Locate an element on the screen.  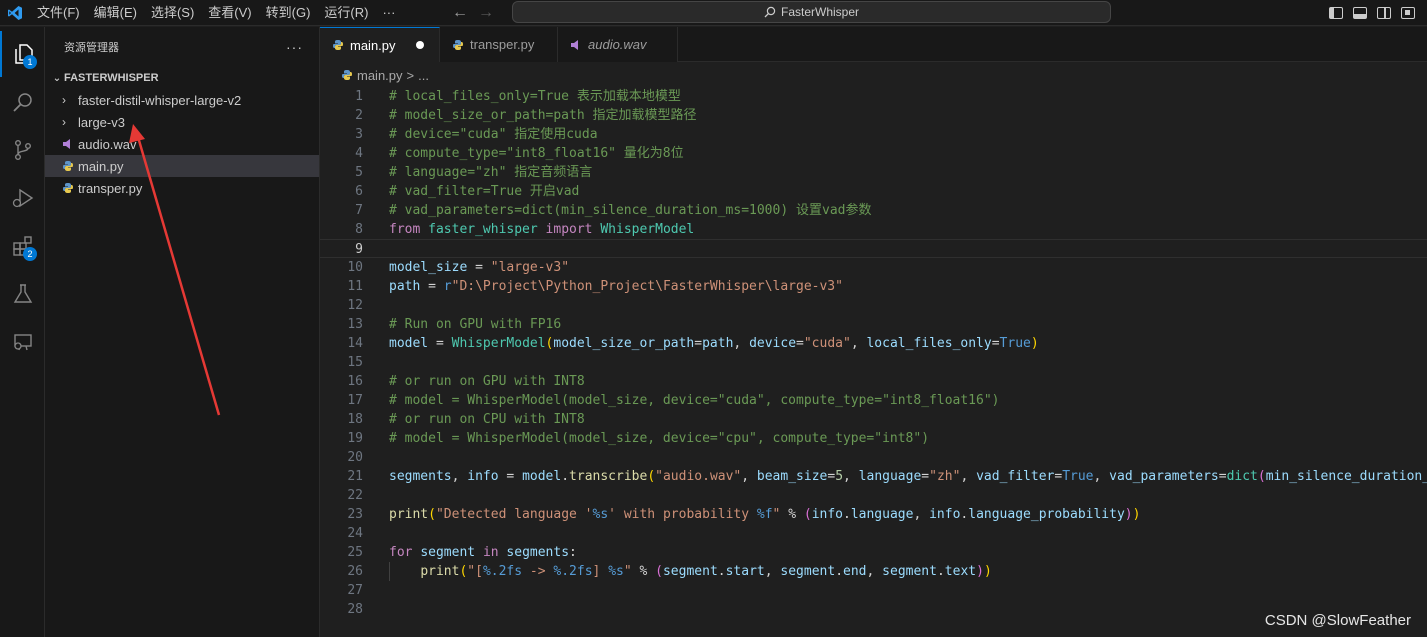
explorer-icon: 1 is located at coordinates (22, 54).